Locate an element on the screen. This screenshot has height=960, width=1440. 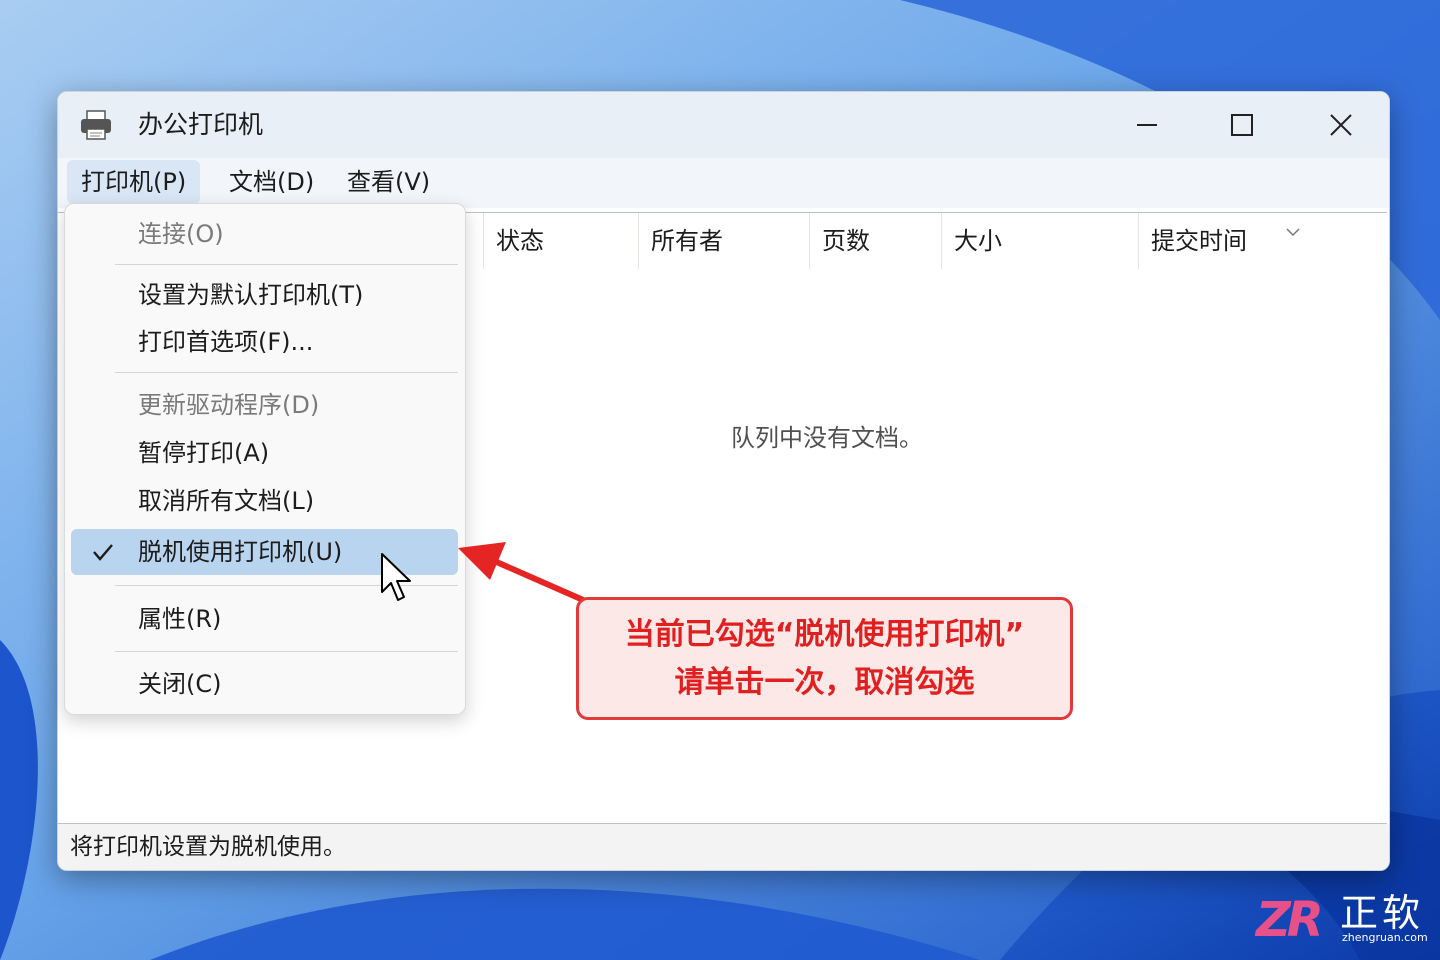
watermark: ZR 正软 zhengruan.com is located at coordinates (1342, 919).